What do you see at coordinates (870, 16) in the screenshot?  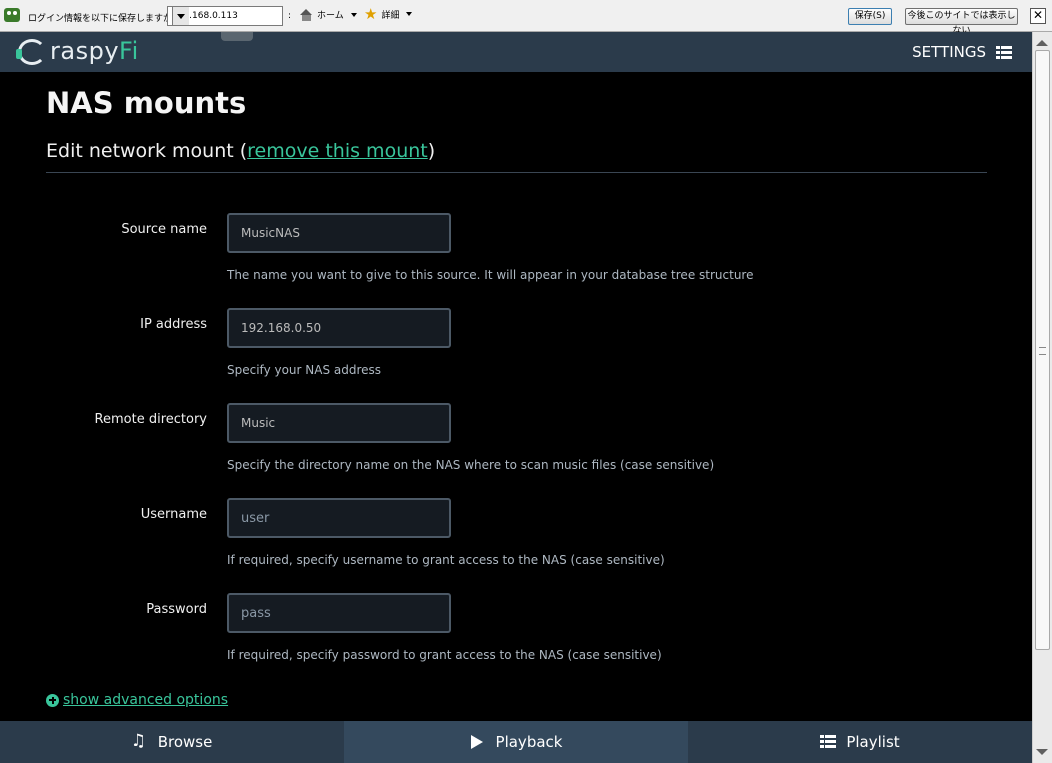 I see `save-button: 保存(S)` at bounding box center [870, 16].